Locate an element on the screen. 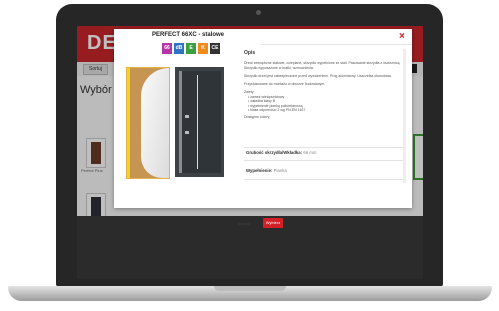 This screenshot has width=499, height=311. door-image is located at coordinates (199, 122).